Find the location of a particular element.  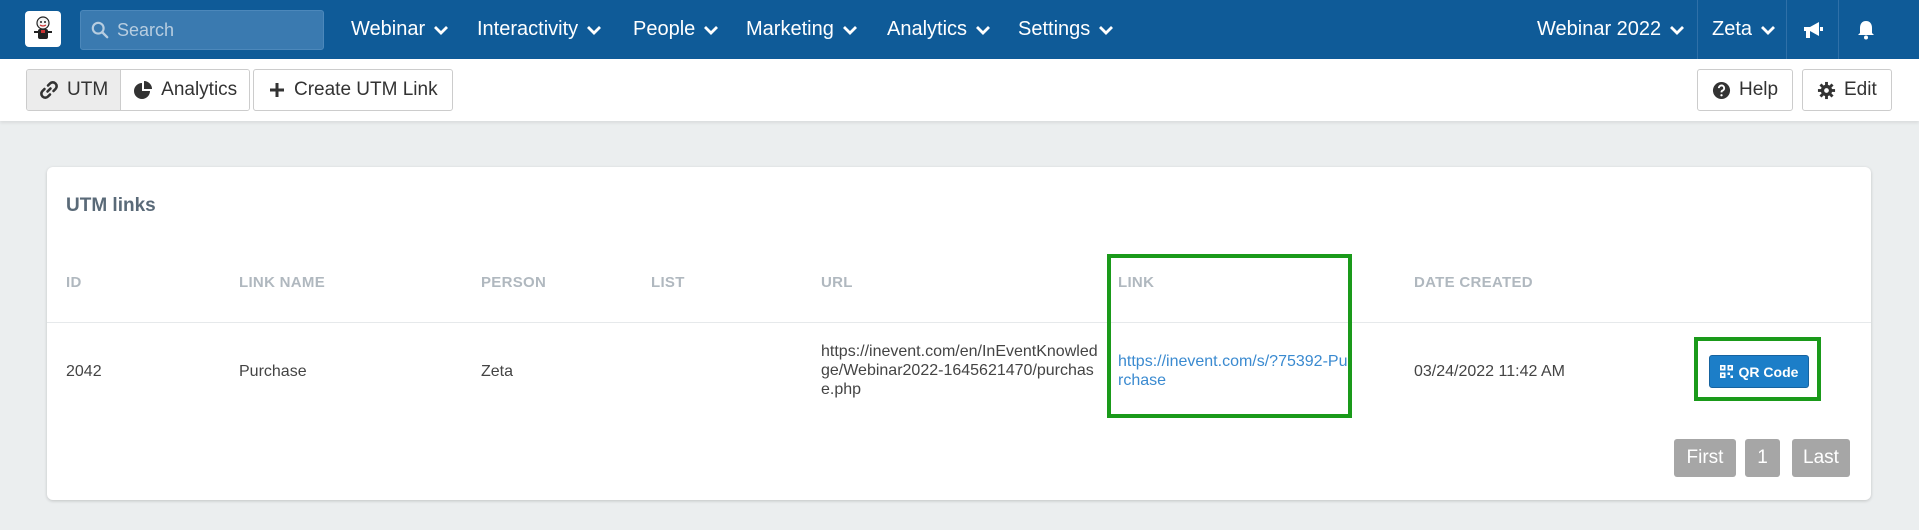

search-input is located at coordinates (212, 30).